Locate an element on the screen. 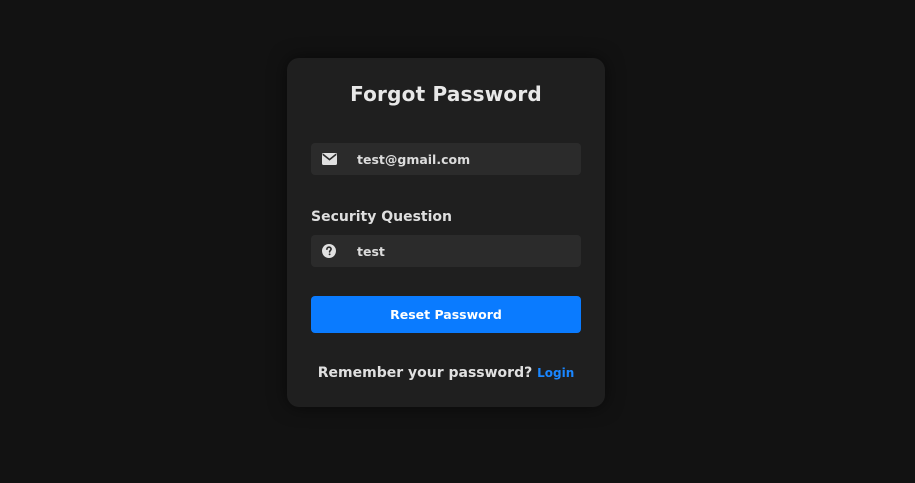  security-question-label: Security Question is located at coordinates (382, 217).